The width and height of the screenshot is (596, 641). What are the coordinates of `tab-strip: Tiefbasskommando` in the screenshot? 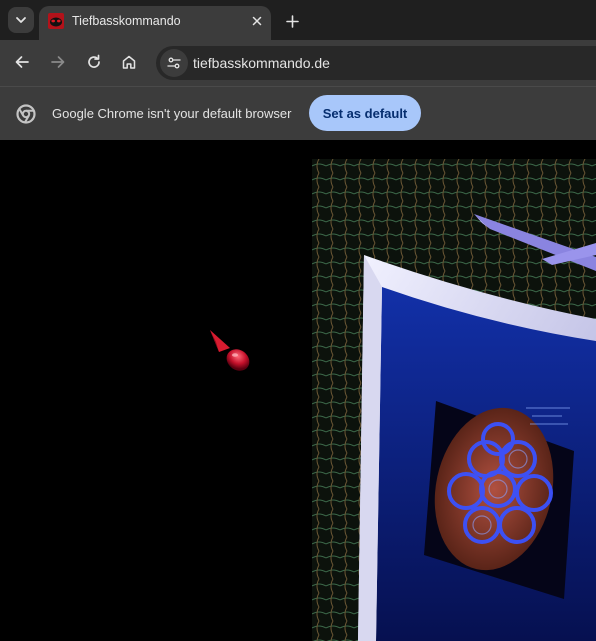 It's located at (298, 20).